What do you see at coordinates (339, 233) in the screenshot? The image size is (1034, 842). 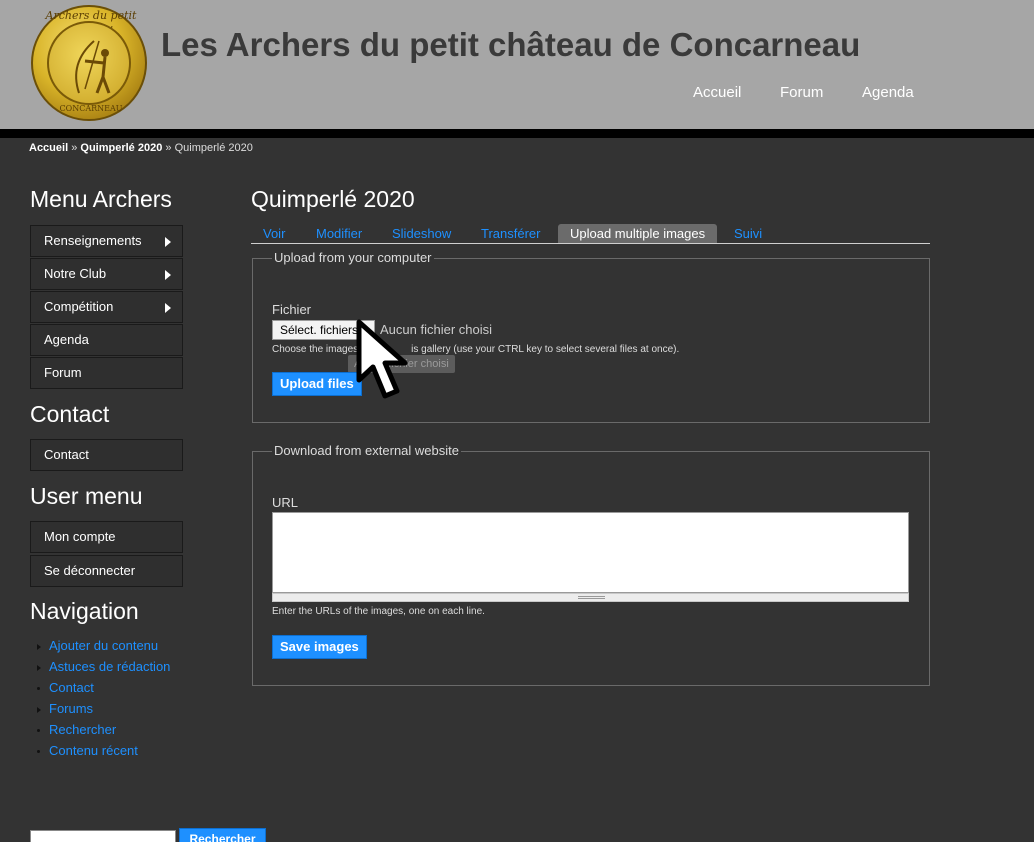 I see `tab-modifier: Modifier` at bounding box center [339, 233].